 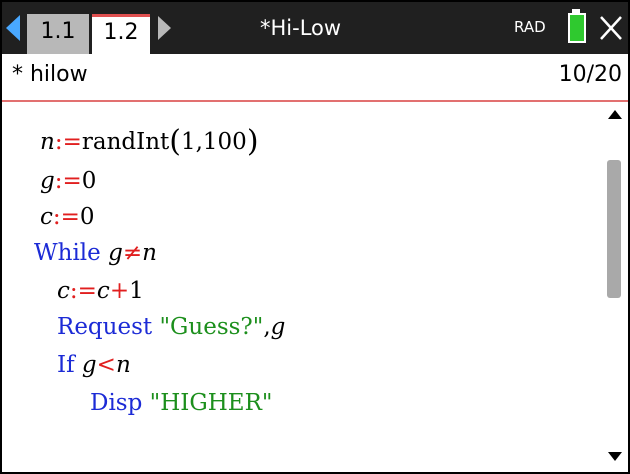 I want to click on code-line-2: g:=0, so click(x=68, y=181).